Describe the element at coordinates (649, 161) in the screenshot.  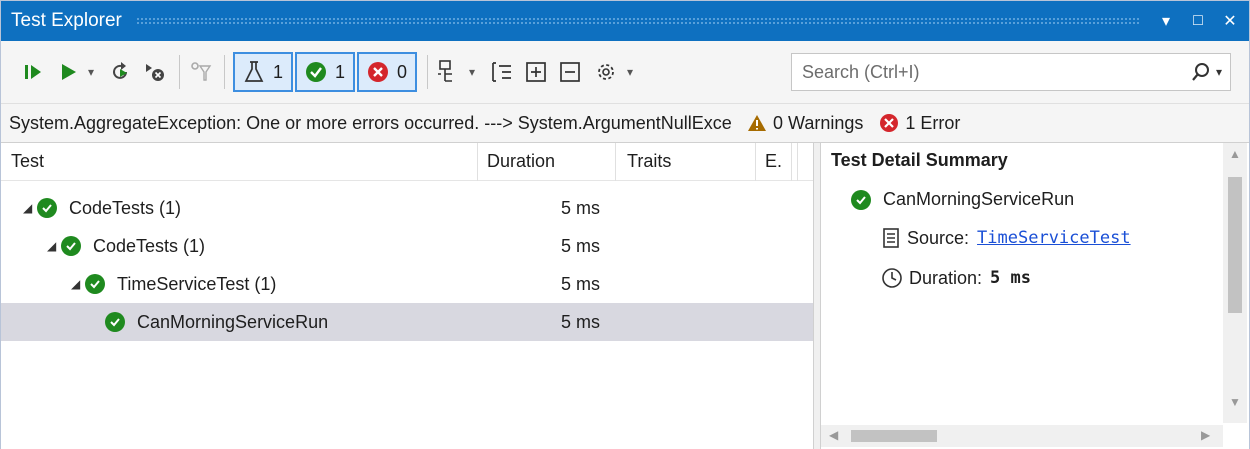
I see `column-header-traits: Traits` at that location.